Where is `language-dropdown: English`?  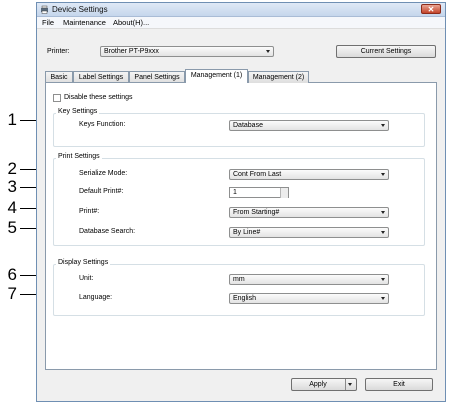
language-dropdown: English is located at coordinates (309, 298).